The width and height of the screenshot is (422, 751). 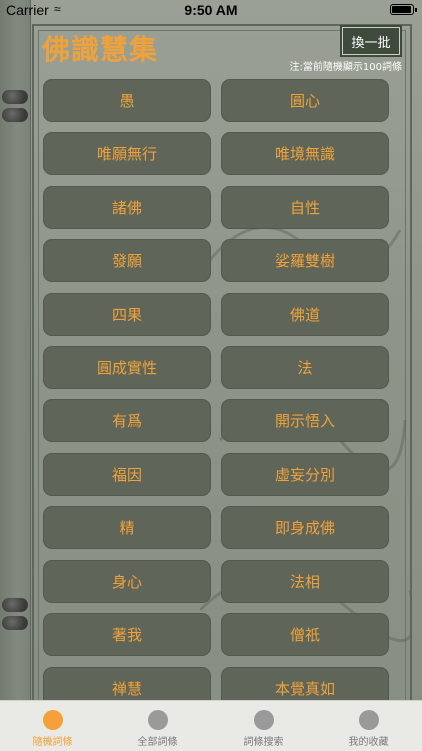 I want to click on tab-all-words: 全部詞條, so click(x=157, y=726).